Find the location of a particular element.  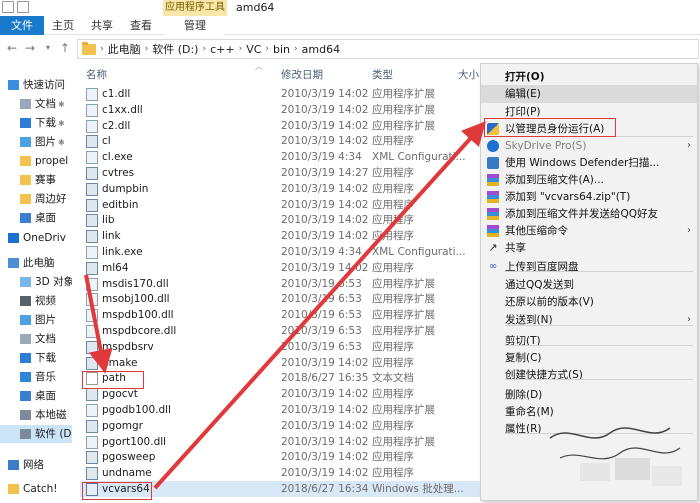

column-header-size: 大小 is located at coordinates (468, 74).